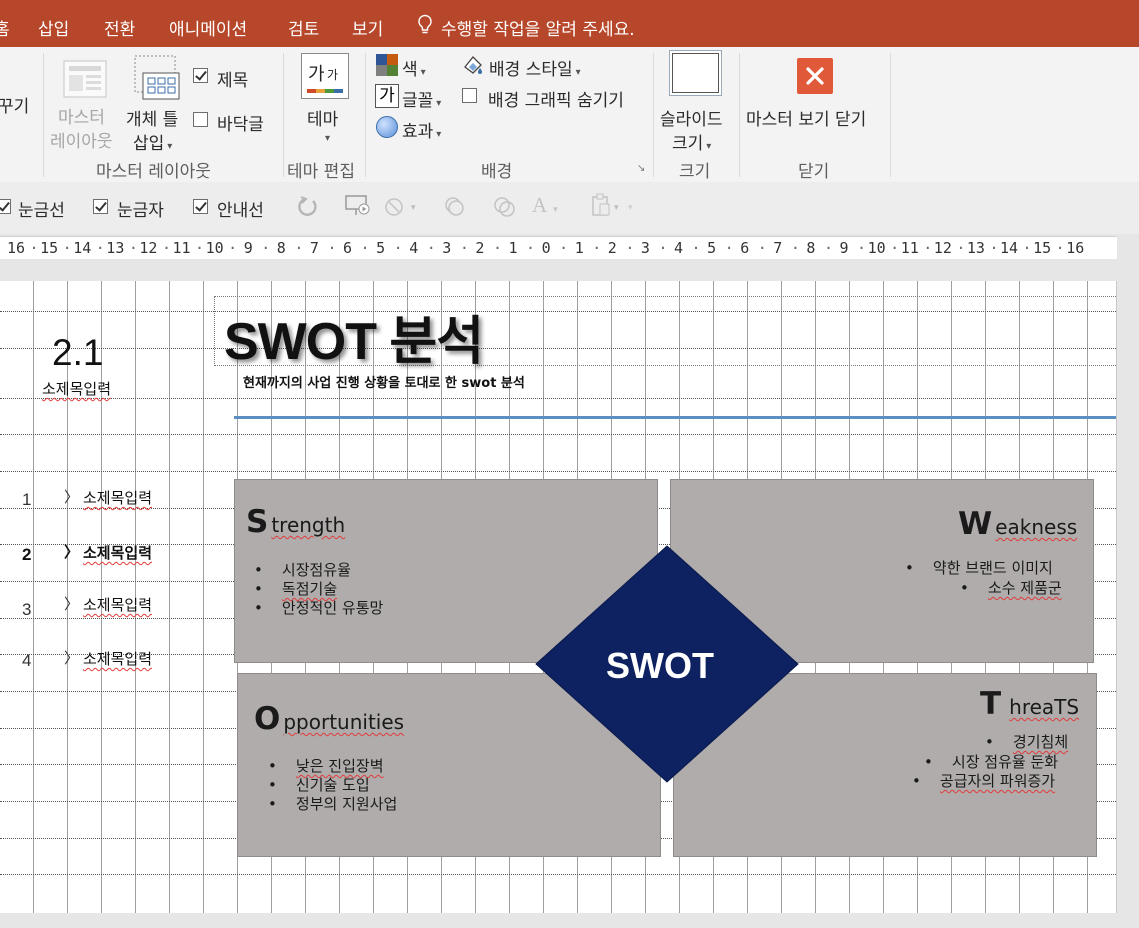 The width and height of the screenshot is (1139, 928). I want to click on strength-title: Strength, so click(296, 522).